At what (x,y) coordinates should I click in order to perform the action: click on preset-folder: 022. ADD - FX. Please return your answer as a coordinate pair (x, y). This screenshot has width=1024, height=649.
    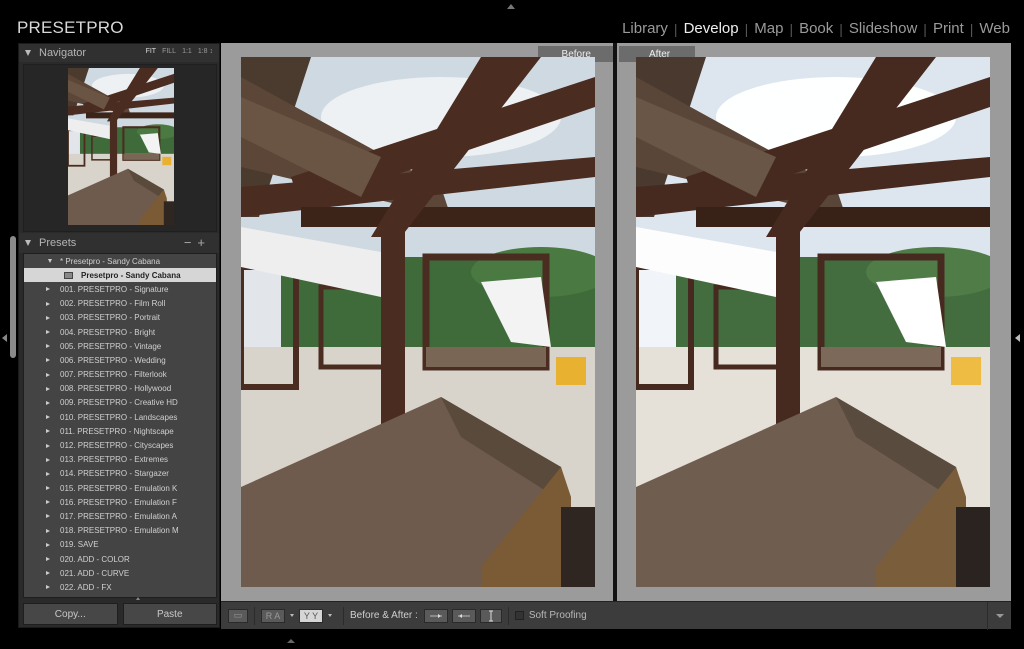
    Looking at the image, I should click on (120, 587).